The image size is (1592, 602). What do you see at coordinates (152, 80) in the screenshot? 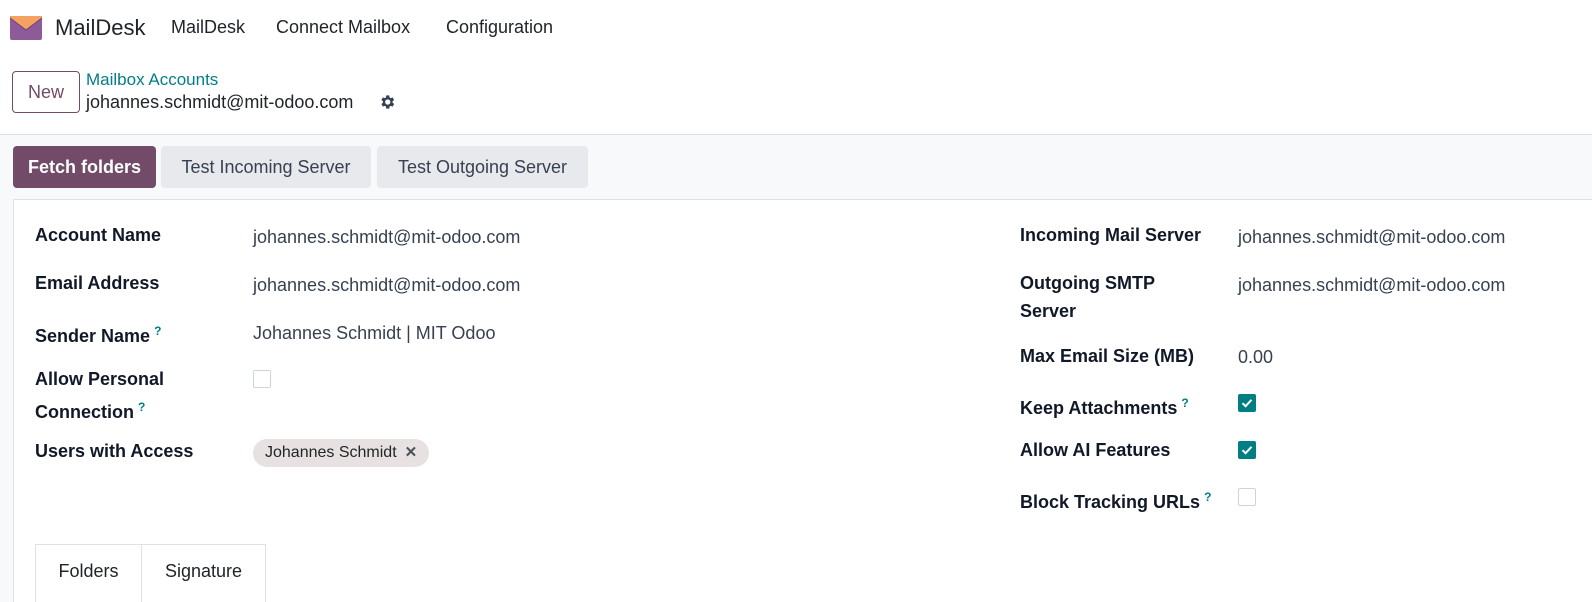
I see `breadcrumb-parent-link: Mailbox Accounts` at bounding box center [152, 80].